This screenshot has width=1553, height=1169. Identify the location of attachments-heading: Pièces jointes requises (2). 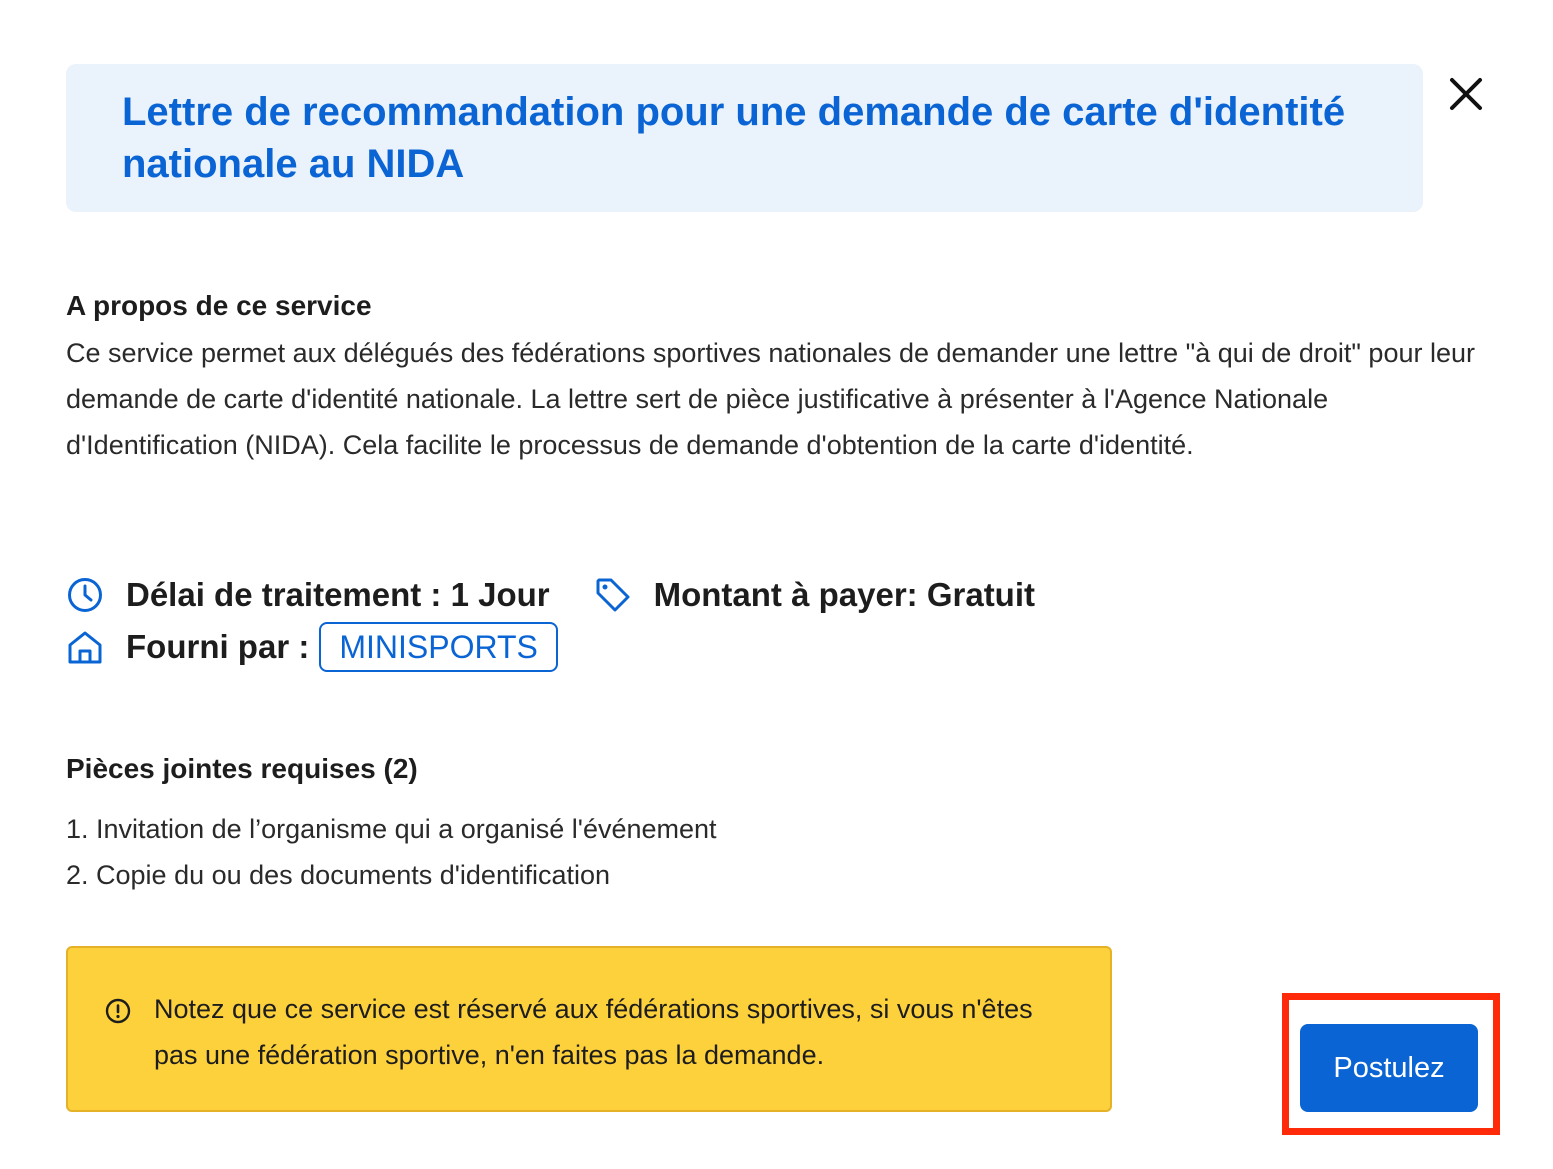
(242, 768).